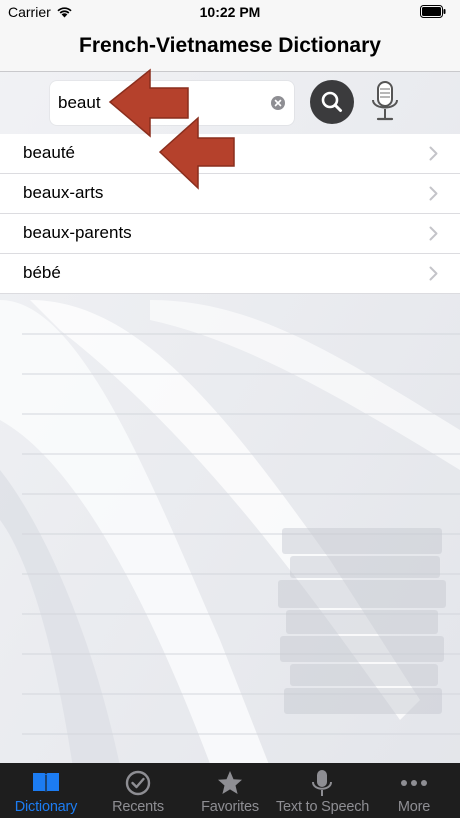 The width and height of the screenshot is (460, 818). What do you see at coordinates (63, 192) in the screenshot?
I see `result-label: beaux-arts` at bounding box center [63, 192].